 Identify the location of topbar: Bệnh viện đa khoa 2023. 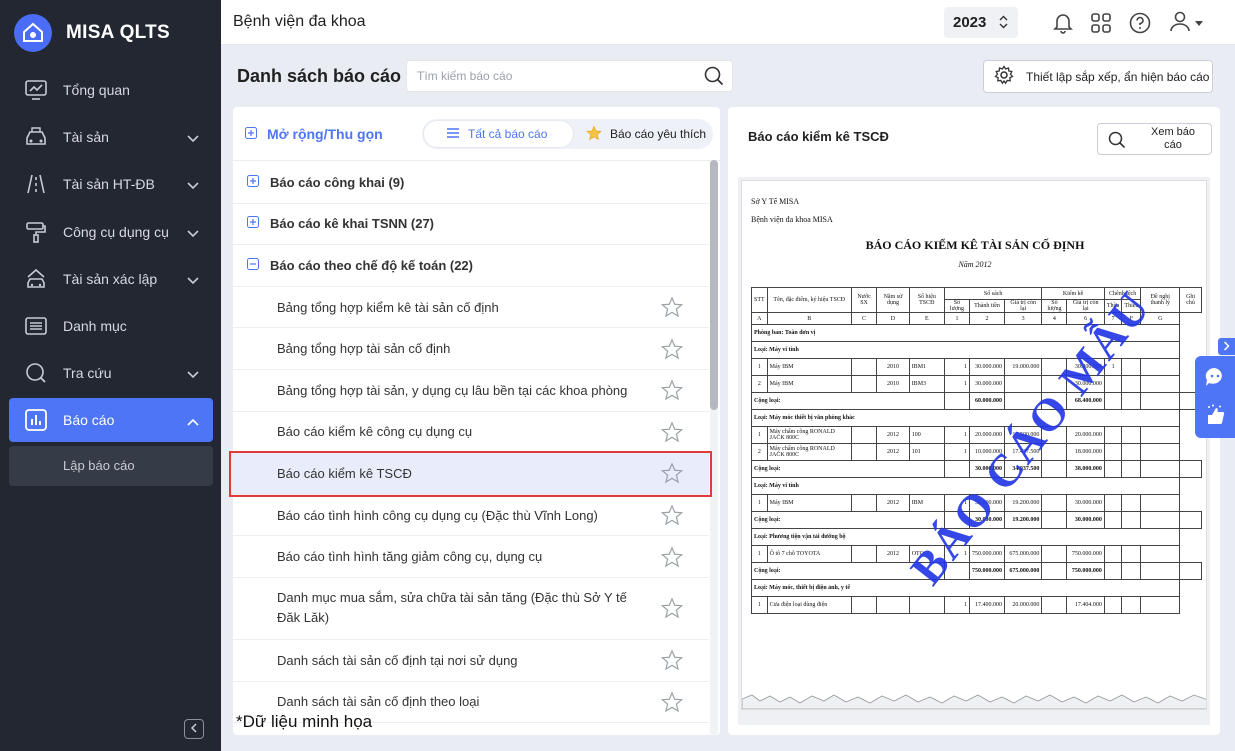
(728, 22).